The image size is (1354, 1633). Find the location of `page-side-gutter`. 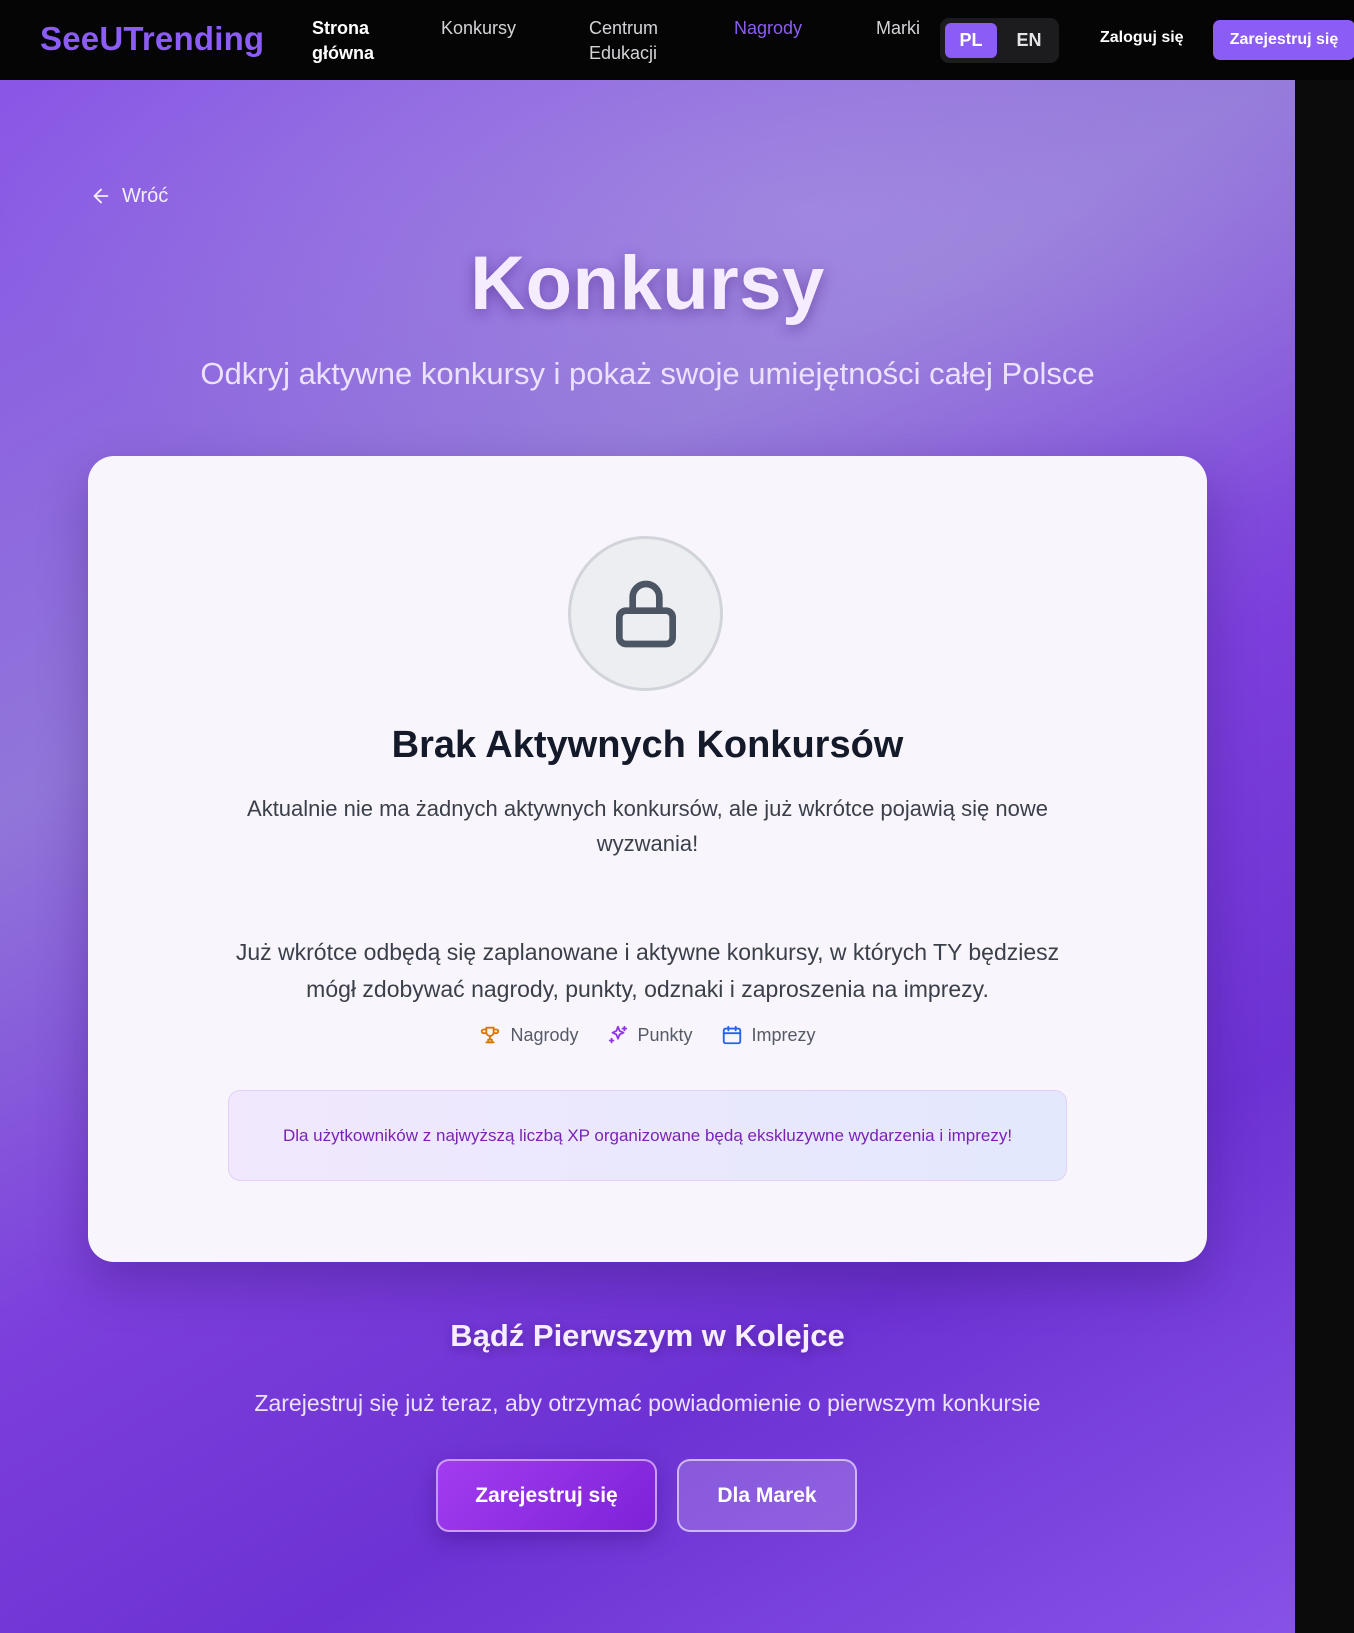

page-side-gutter is located at coordinates (1324, 856).